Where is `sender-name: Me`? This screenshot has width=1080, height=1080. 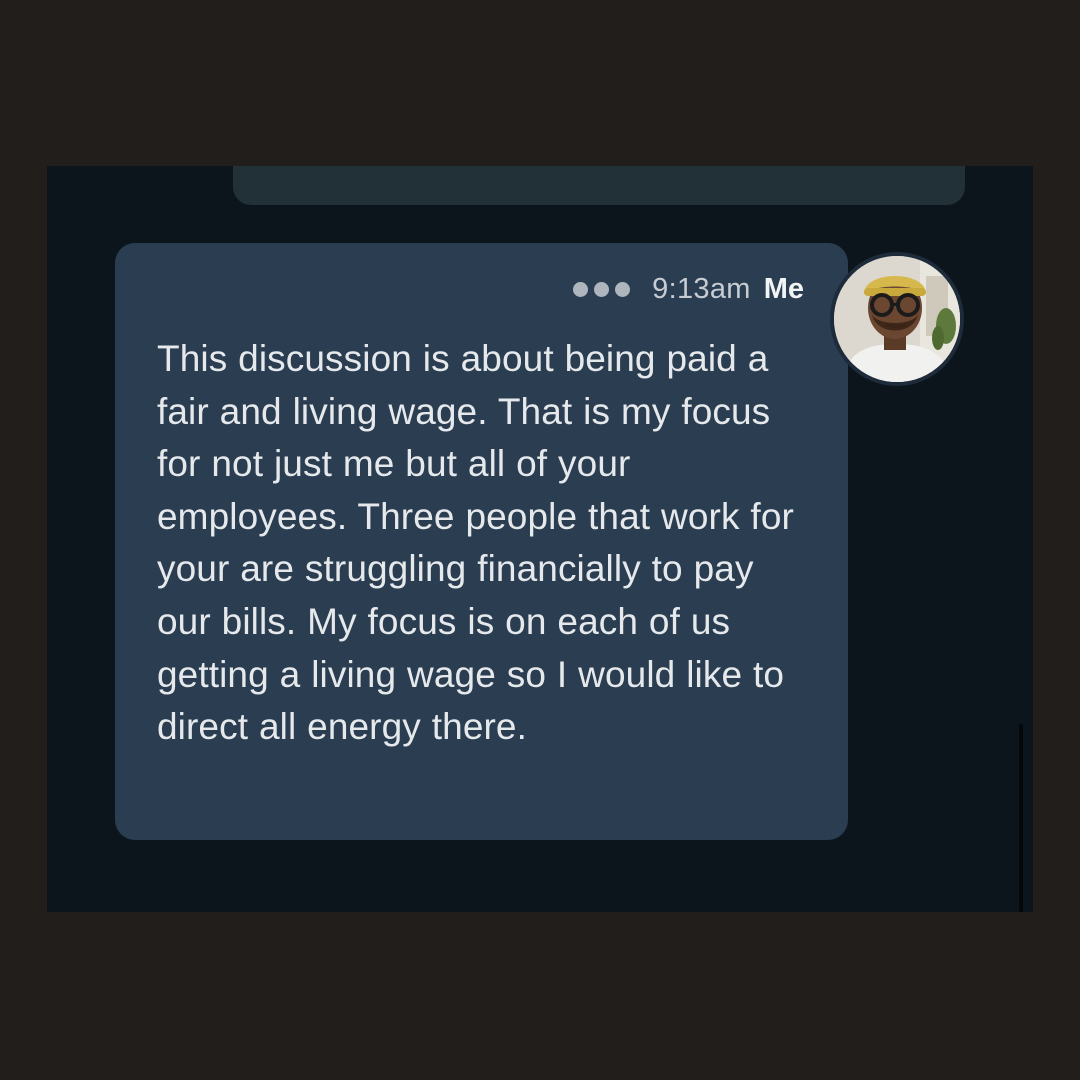
sender-name: Me is located at coordinates (783, 289).